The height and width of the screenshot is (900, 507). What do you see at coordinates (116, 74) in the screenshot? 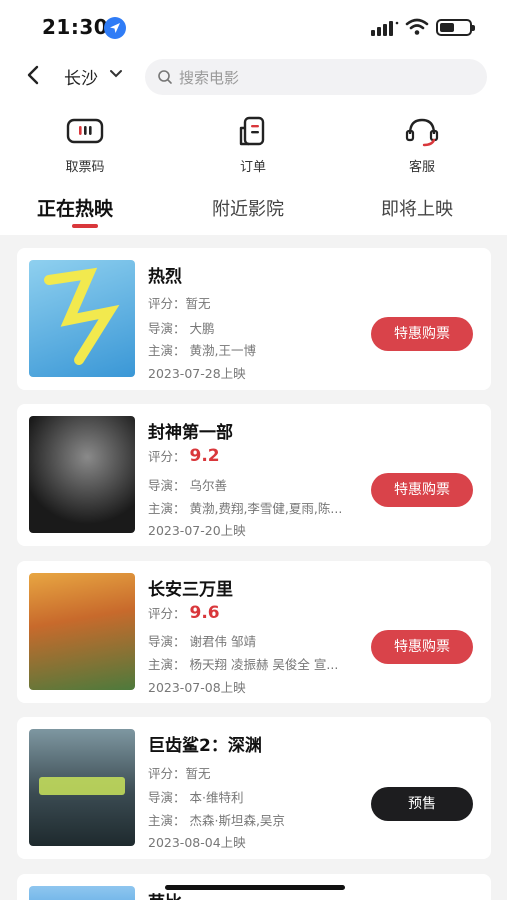
I see `chevron-down-icon` at bounding box center [116, 74].